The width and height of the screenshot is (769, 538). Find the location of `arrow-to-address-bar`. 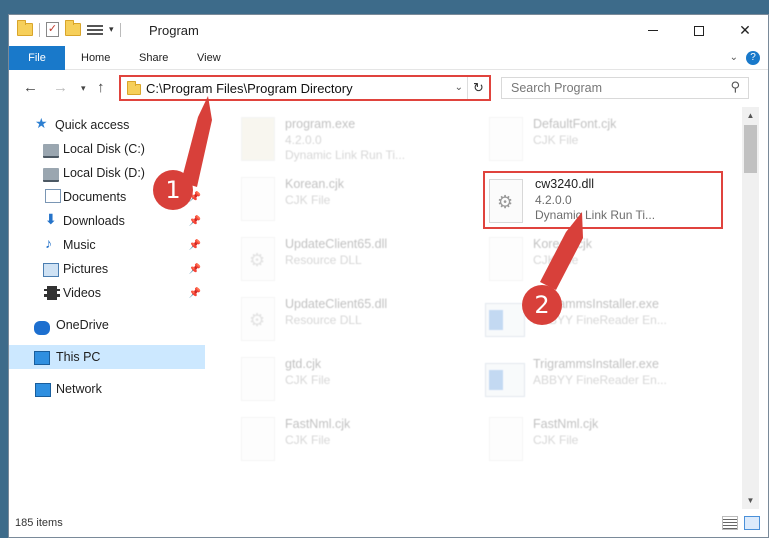

arrow-to-address-bar is located at coordinates (196, 141).